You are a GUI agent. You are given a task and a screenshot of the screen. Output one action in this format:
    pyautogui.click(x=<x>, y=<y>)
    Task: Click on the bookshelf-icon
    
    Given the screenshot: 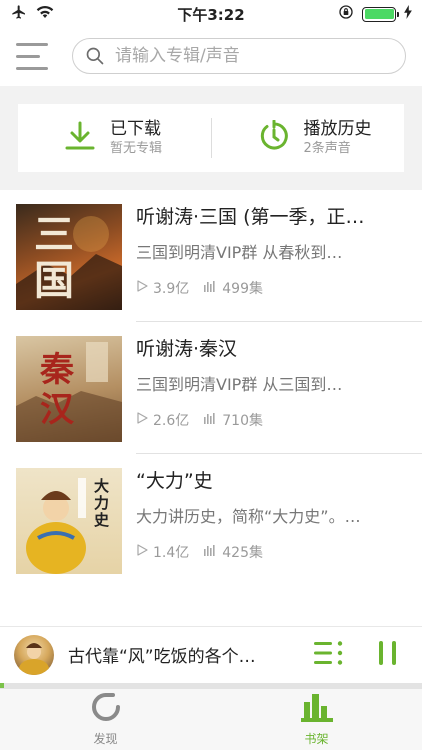 What is the action you would take?
    pyautogui.click(x=316, y=709)
    